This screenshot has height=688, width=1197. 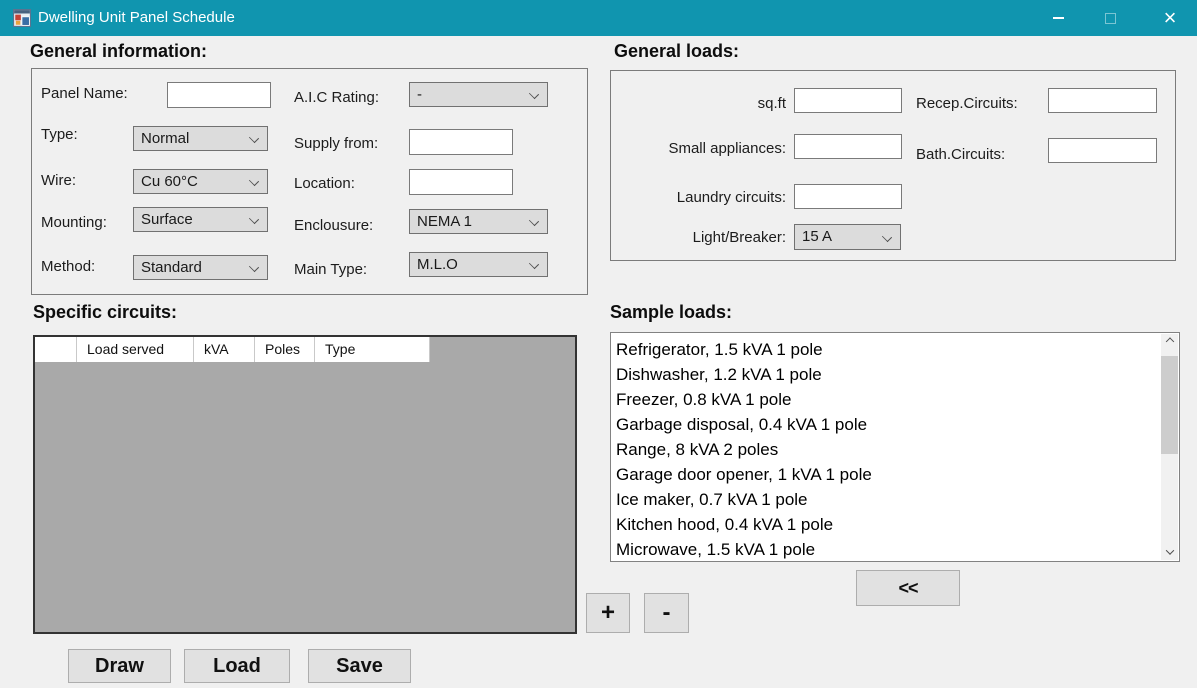 What do you see at coordinates (885, 374) in the screenshot?
I see `list-item: Dishwasher, 1.2 kVA 1 pole` at bounding box center [885, 374].